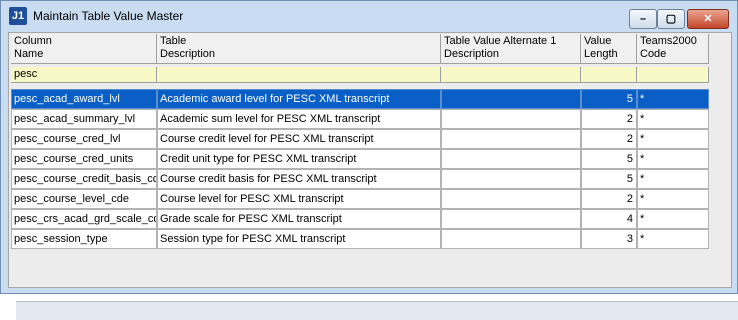  I want to click on filter-column-name-input: pesc, so click(84, 75).